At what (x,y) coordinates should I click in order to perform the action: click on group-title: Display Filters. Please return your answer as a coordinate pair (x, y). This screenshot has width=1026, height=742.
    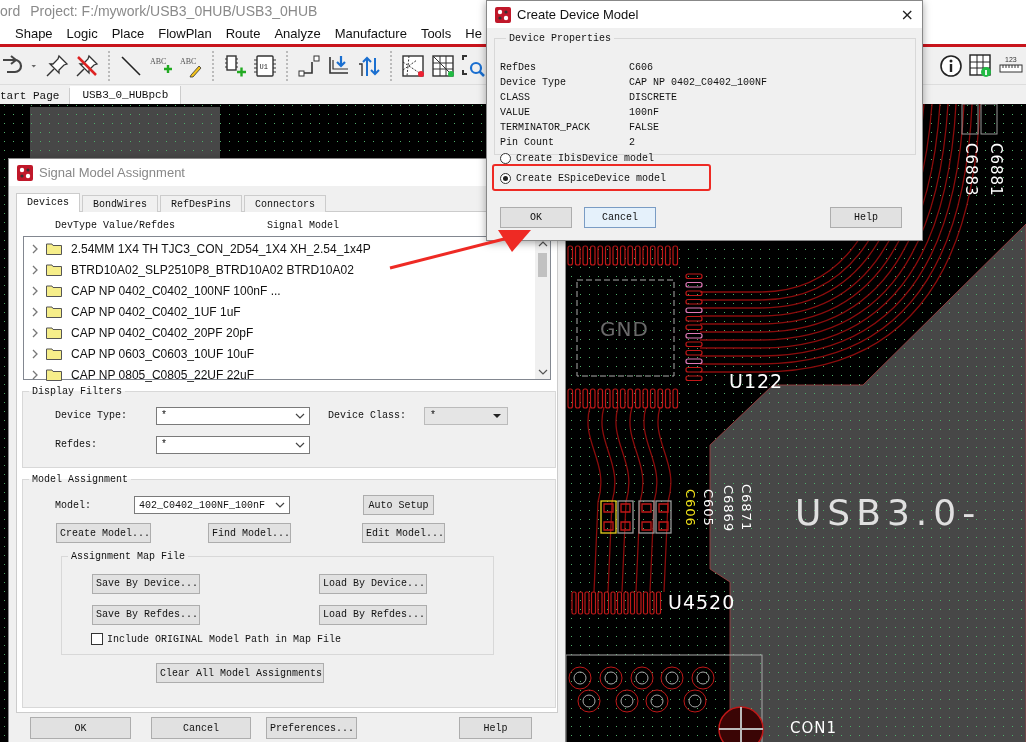
    Looking at the image, I should click on (77, 391).